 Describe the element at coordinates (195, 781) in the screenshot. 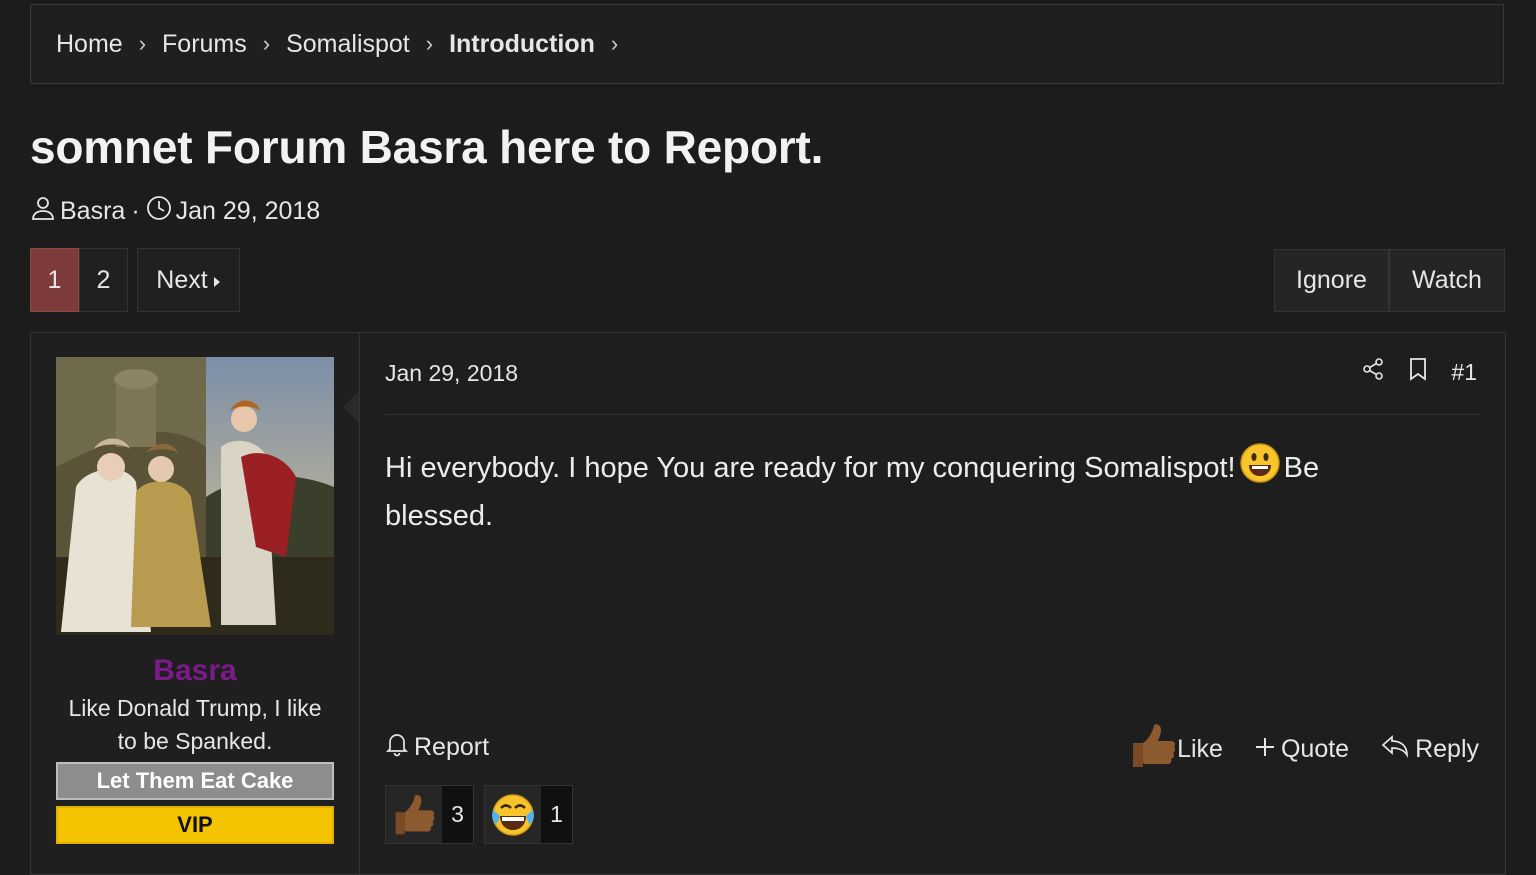

I see `user-banner-cake: Let Them Eat Cake` at that location.